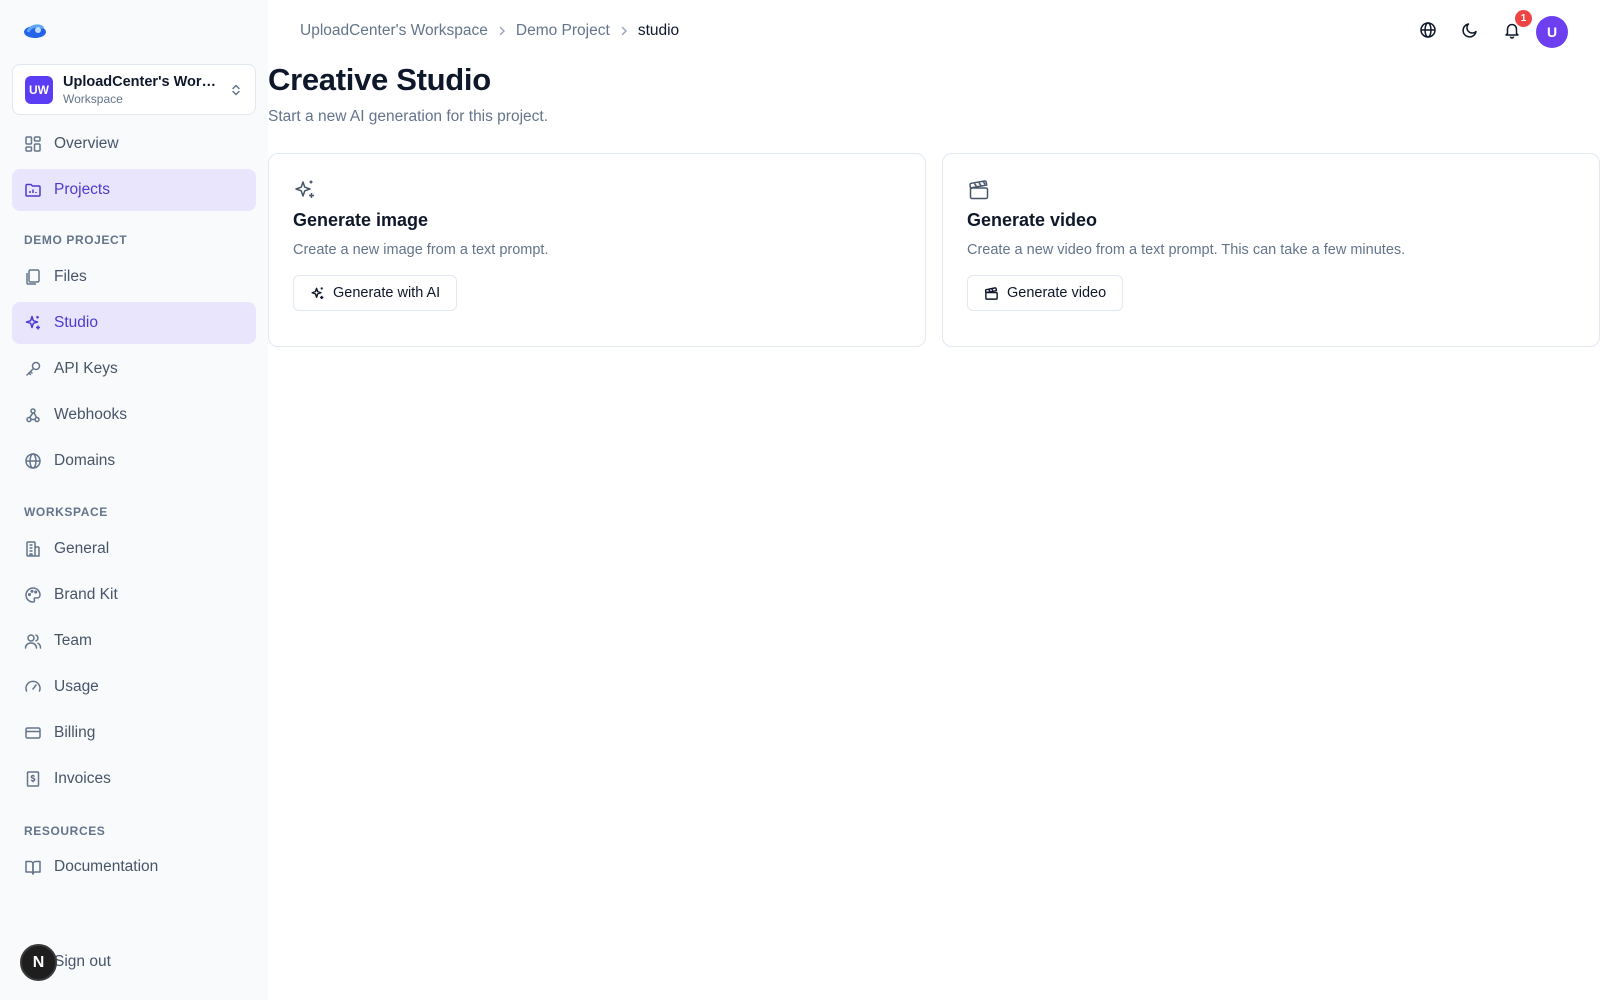  Describe the element at coordinates (134, 369) in the screenshot. I see `sidebar-item-api-keys: API Keys` at that location.